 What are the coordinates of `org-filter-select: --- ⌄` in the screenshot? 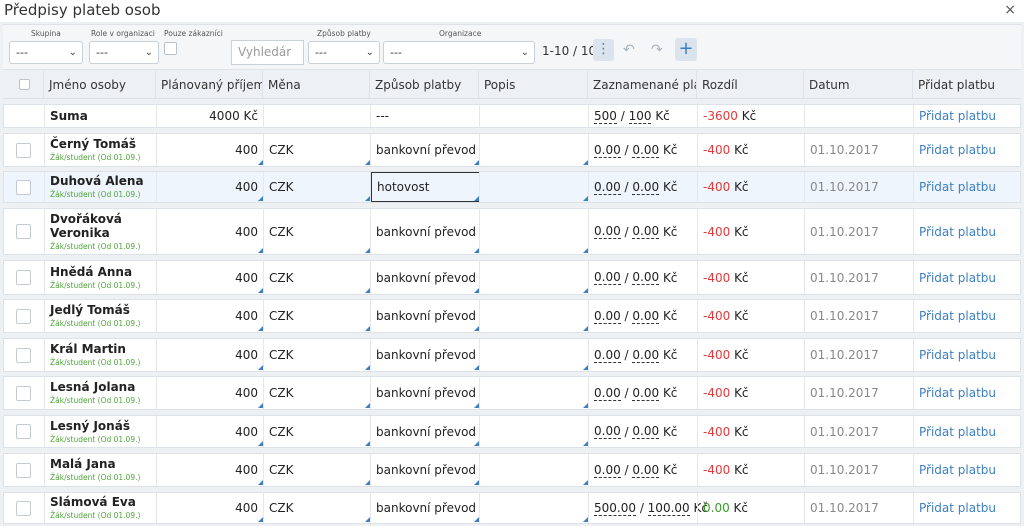 It's located at (459, 52).